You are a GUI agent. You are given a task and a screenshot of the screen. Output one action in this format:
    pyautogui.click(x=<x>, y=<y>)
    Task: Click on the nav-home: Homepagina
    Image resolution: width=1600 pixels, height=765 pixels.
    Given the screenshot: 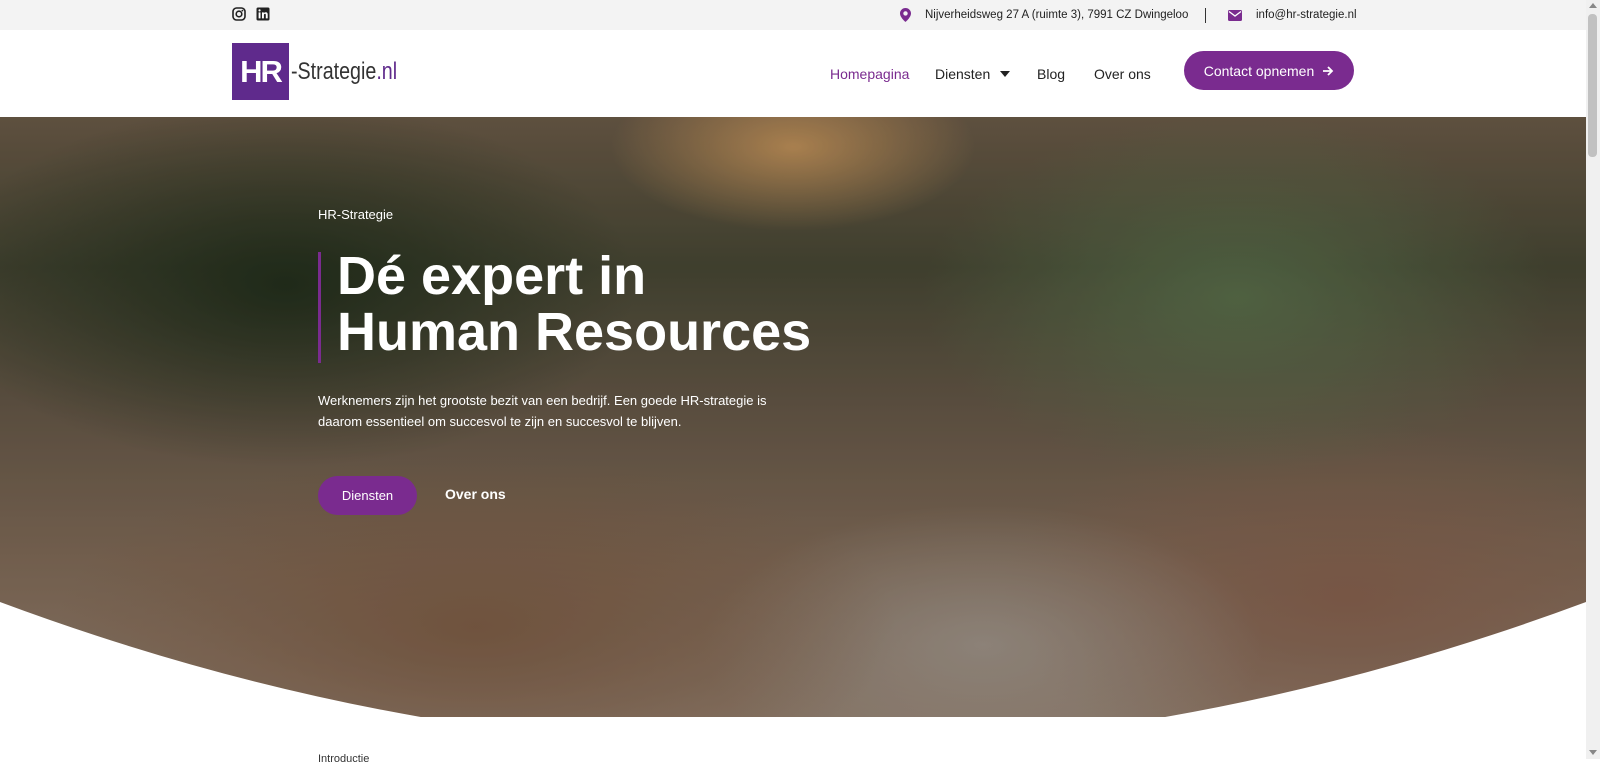 What is the action you would take?
    pyautogui.click(x=869, y=74)
    